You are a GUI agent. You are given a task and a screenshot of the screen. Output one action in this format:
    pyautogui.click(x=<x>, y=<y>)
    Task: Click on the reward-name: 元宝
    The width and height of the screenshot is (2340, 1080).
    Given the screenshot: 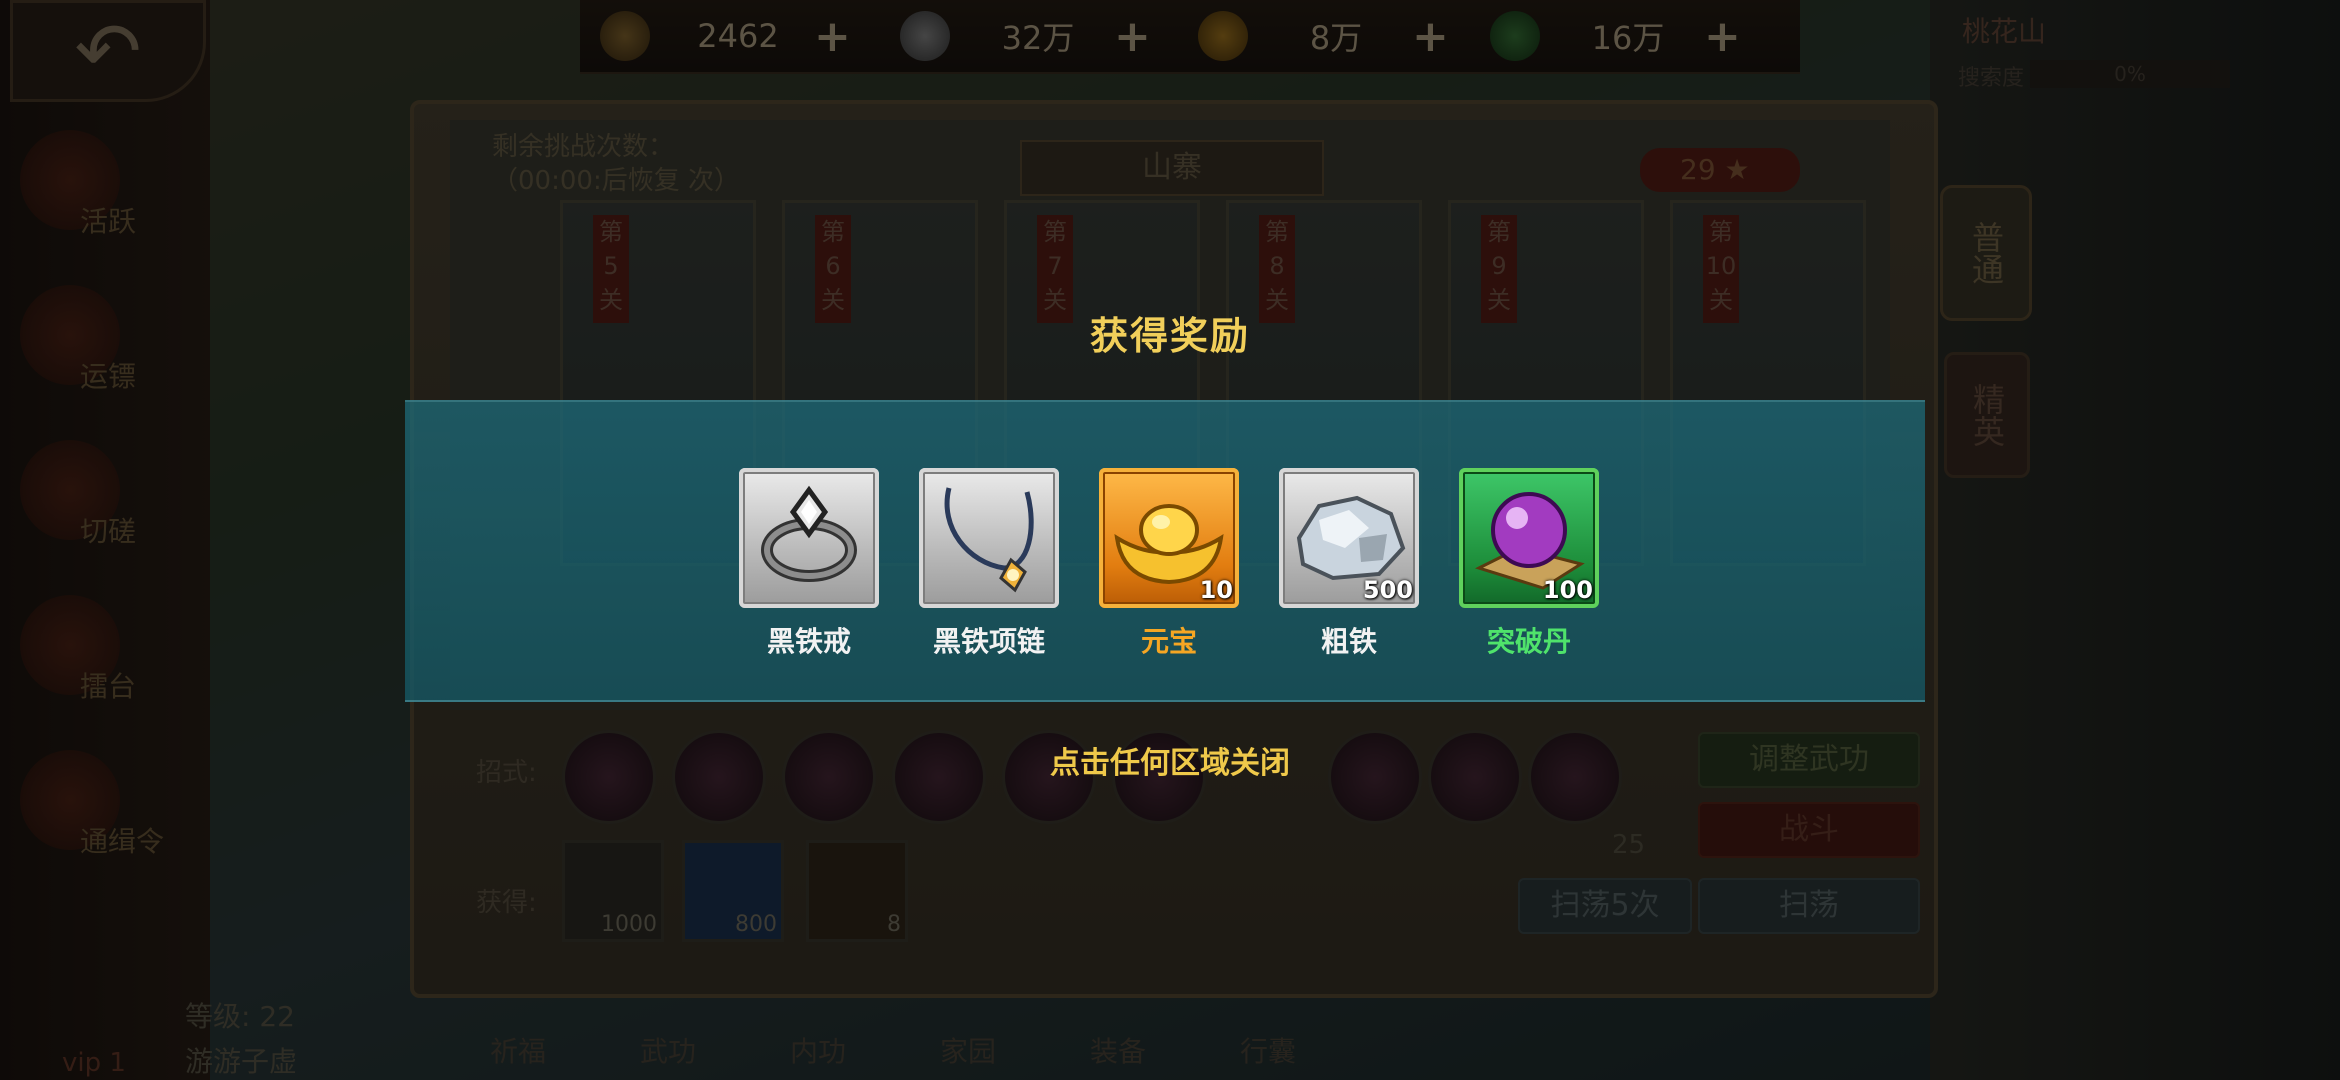 What is the action you would take?
    pyautogui.click(x=1168, y=641)
    